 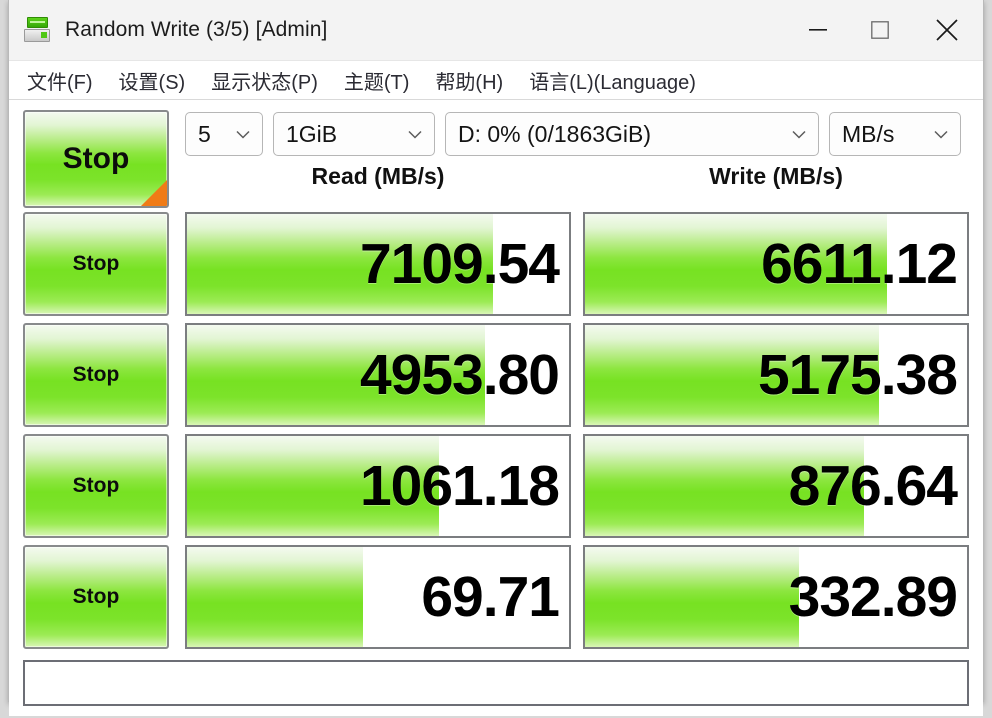 I want to click on disk-drive-icon, so click(x=38, y=30).